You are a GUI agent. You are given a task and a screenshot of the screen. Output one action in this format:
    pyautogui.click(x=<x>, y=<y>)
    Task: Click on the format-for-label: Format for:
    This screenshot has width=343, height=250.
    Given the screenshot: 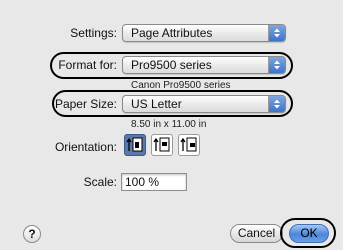 What is the action you would take?
    pyautogui.click(x=87, y=65)
    